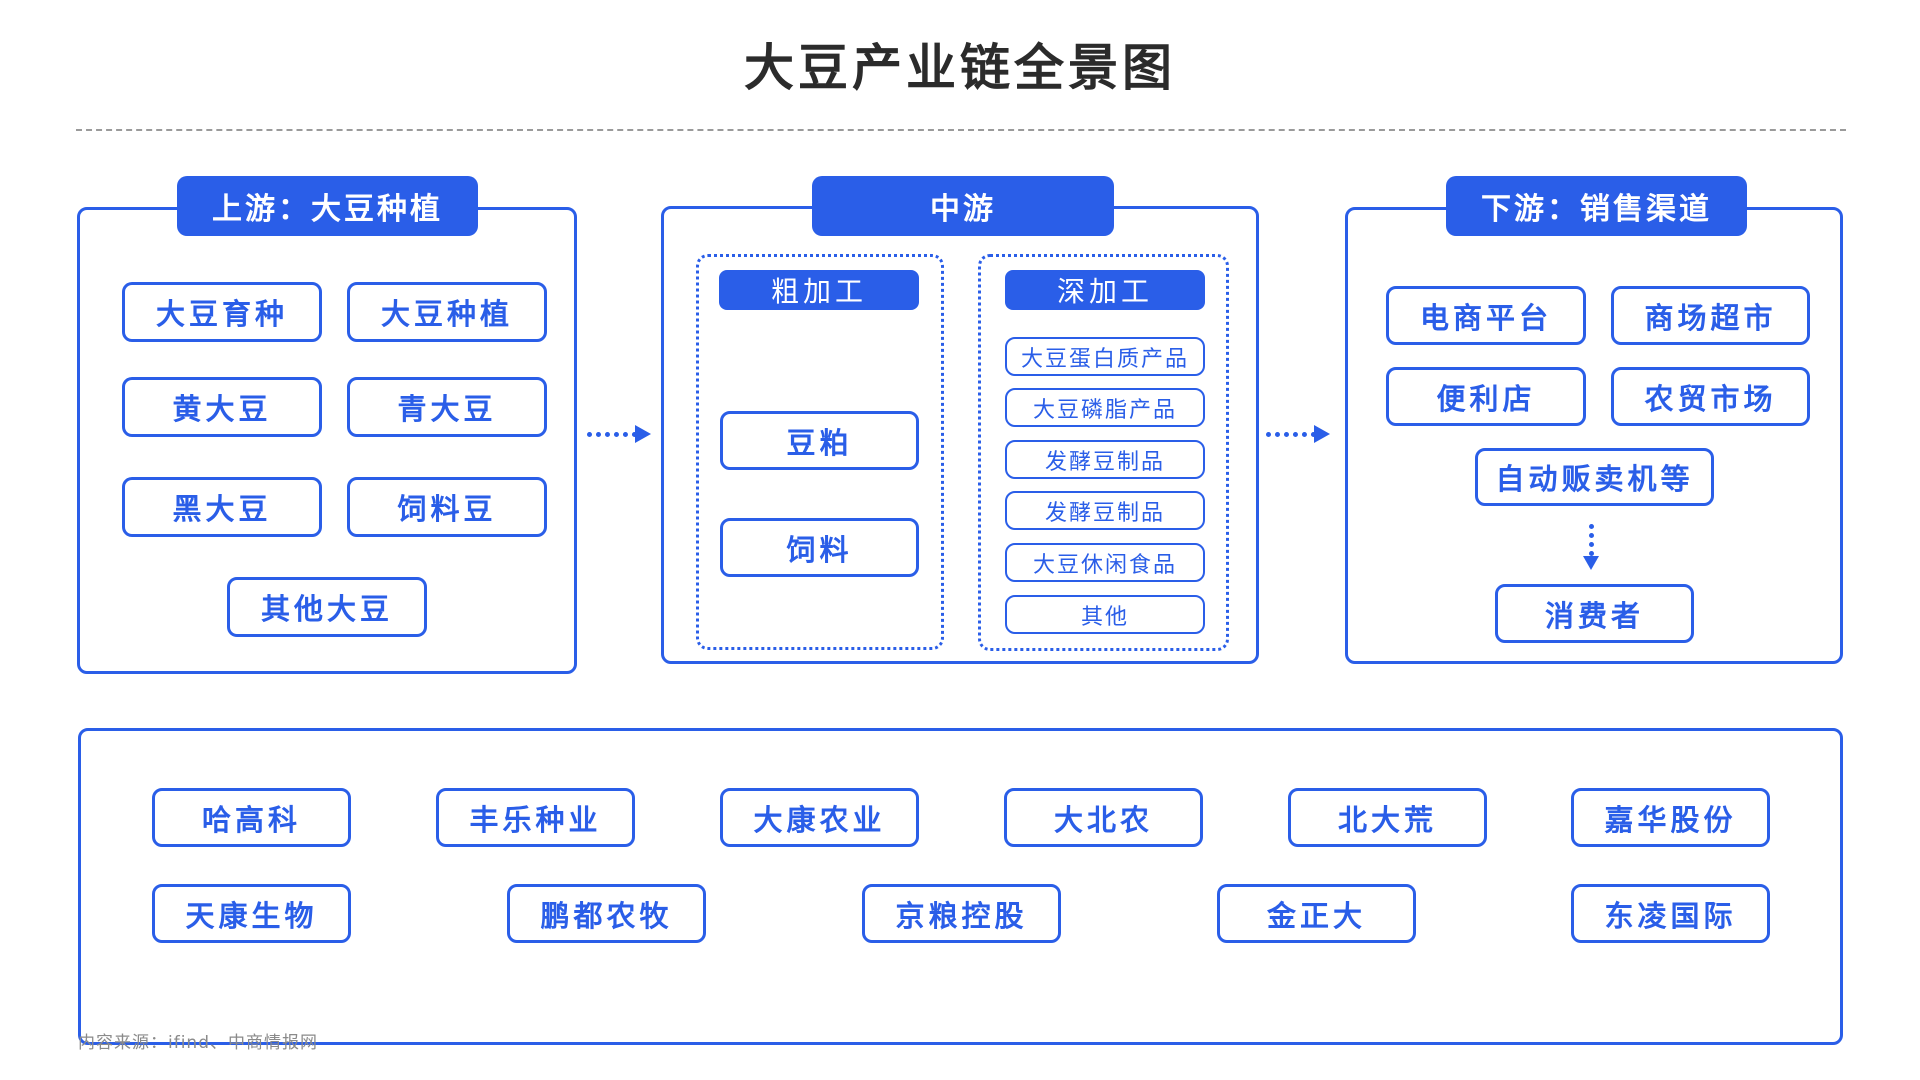 The width and height of the screenshot is (1920, 1080). Describe the element at coordinates (960, 68) in the screenshot. I see `page-title: 大豆产业链全景图` at that location.